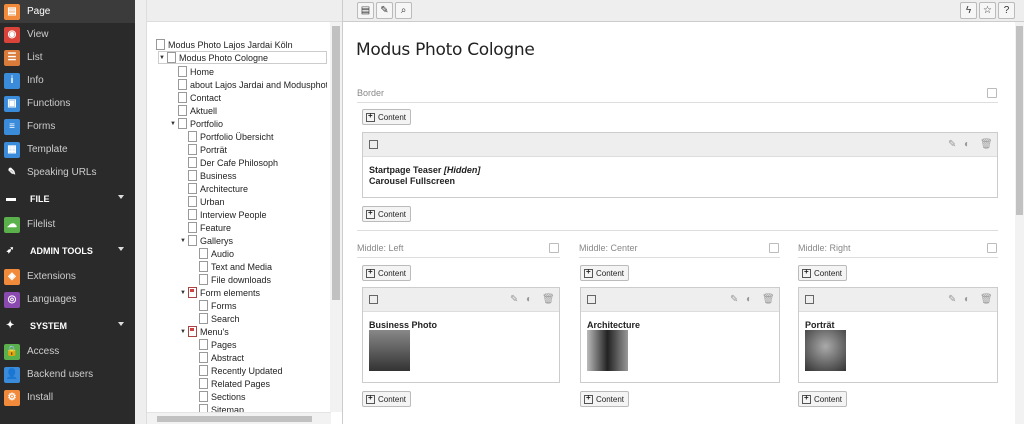  Describe the element at coordinates (241, 44) in the screenshot. I see `tree-root: Modus Photo Lajos Jardai Köln` at that location.